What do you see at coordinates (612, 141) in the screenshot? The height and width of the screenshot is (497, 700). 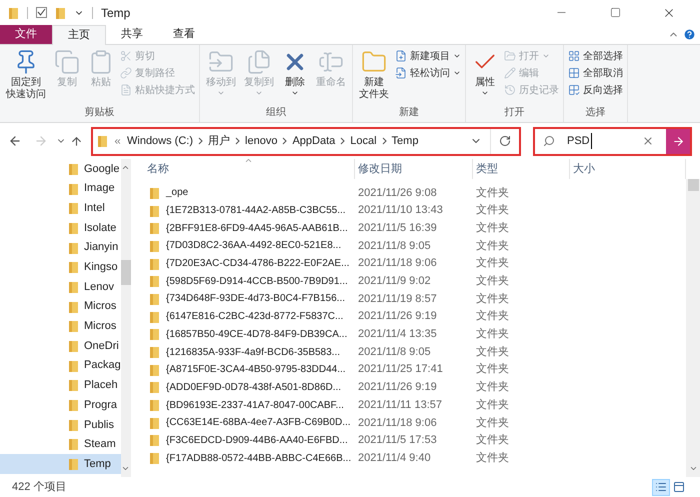 I see `search-field: PSD` at bounding box center [612, 141].